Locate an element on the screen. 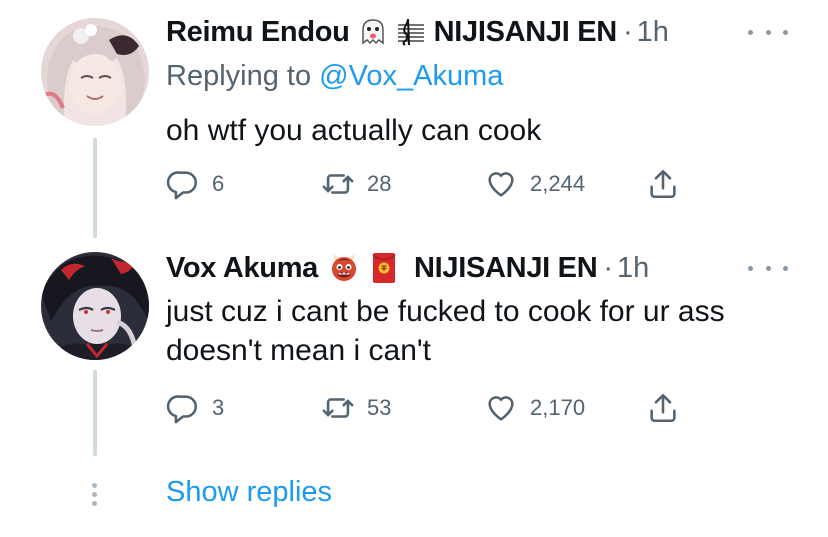  like-count: 2,170 is located at coordinates (558, 407).